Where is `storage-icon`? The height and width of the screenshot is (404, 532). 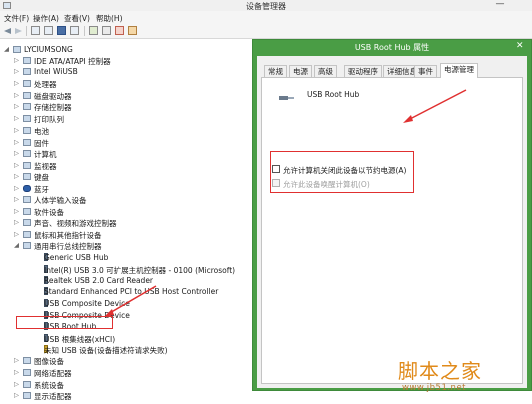 storage-icon is located at coordinates (27, 106).